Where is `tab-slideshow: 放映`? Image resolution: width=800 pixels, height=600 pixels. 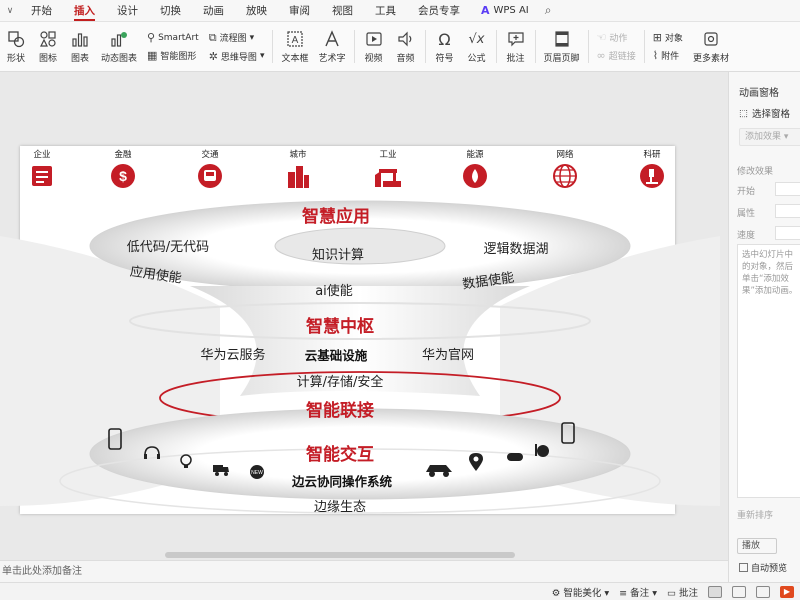 tab-slideshow: 放映 is located at coordinates (256, 11).